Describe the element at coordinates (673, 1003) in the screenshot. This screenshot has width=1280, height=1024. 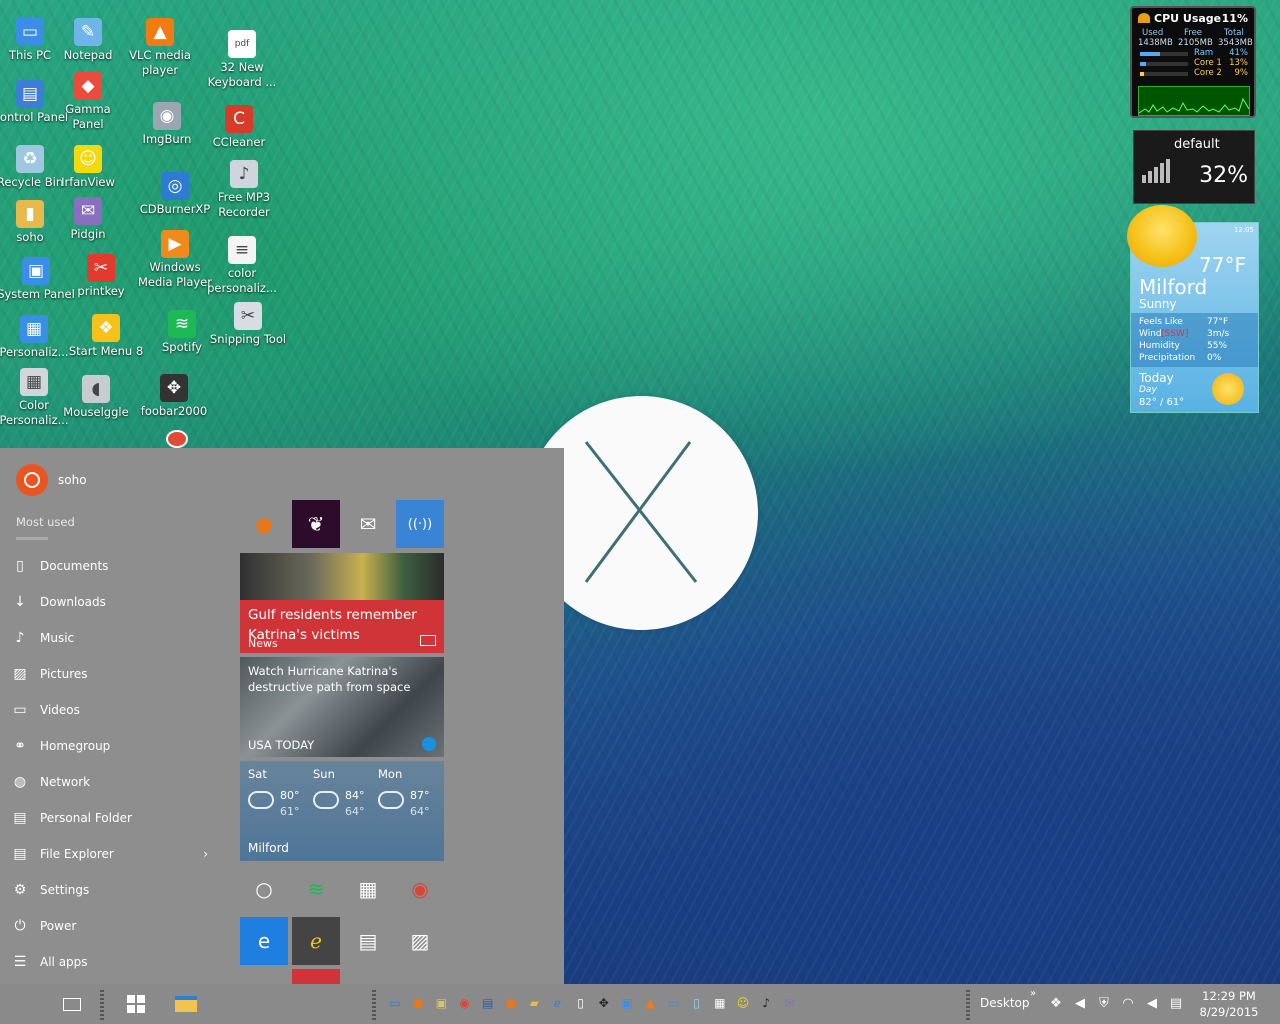
I see `screen-icon: ▭` at that location.